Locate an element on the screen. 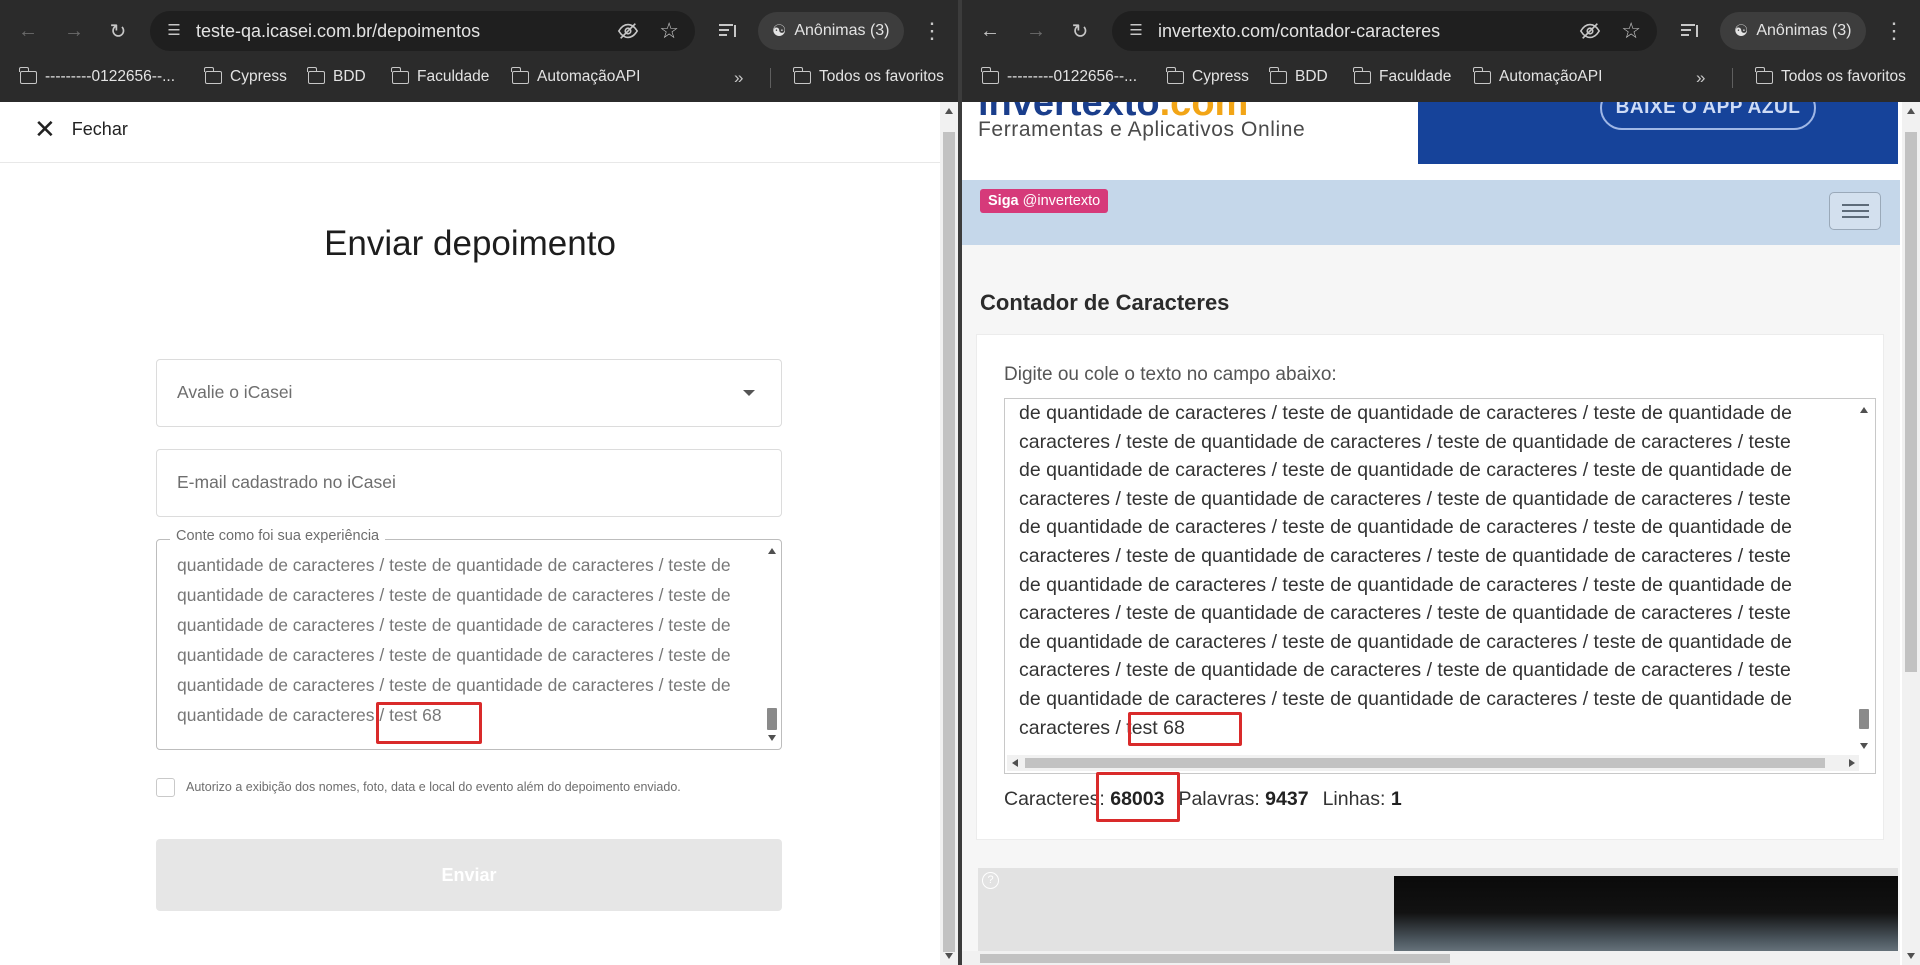 This screenshot has width=1920, height=965. url-text: teste-qa.icasei.com.br/depoimentos is located at coordinates (338, 31).